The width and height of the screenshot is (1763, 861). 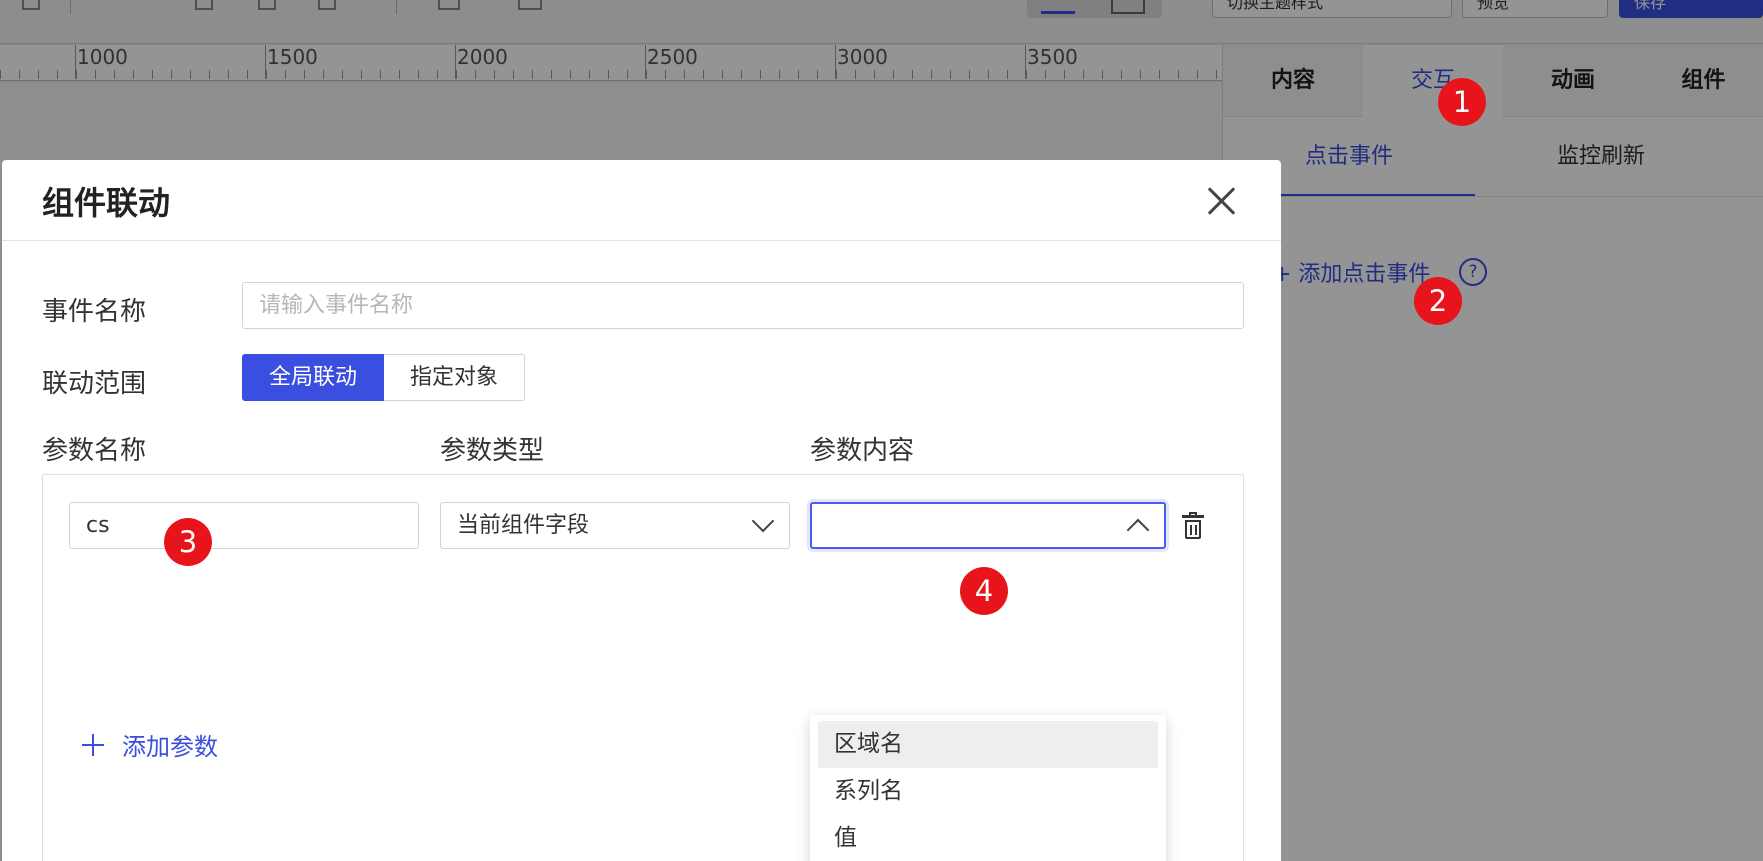 I want to click on scope-global-button: 全局联动, so click(x=313, y=377).